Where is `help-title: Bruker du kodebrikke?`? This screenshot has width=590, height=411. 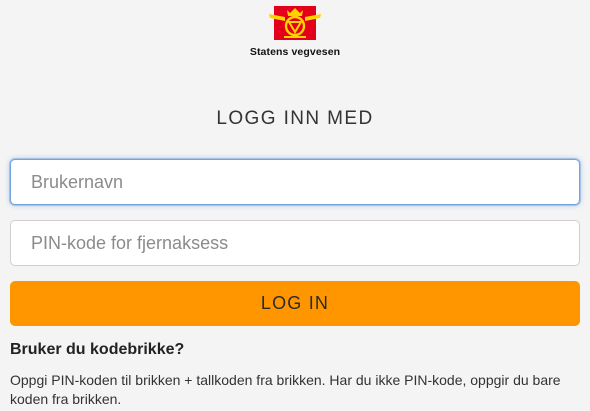 help-title: Bruker du kodebrikke? is located at coordinates (97, 349).